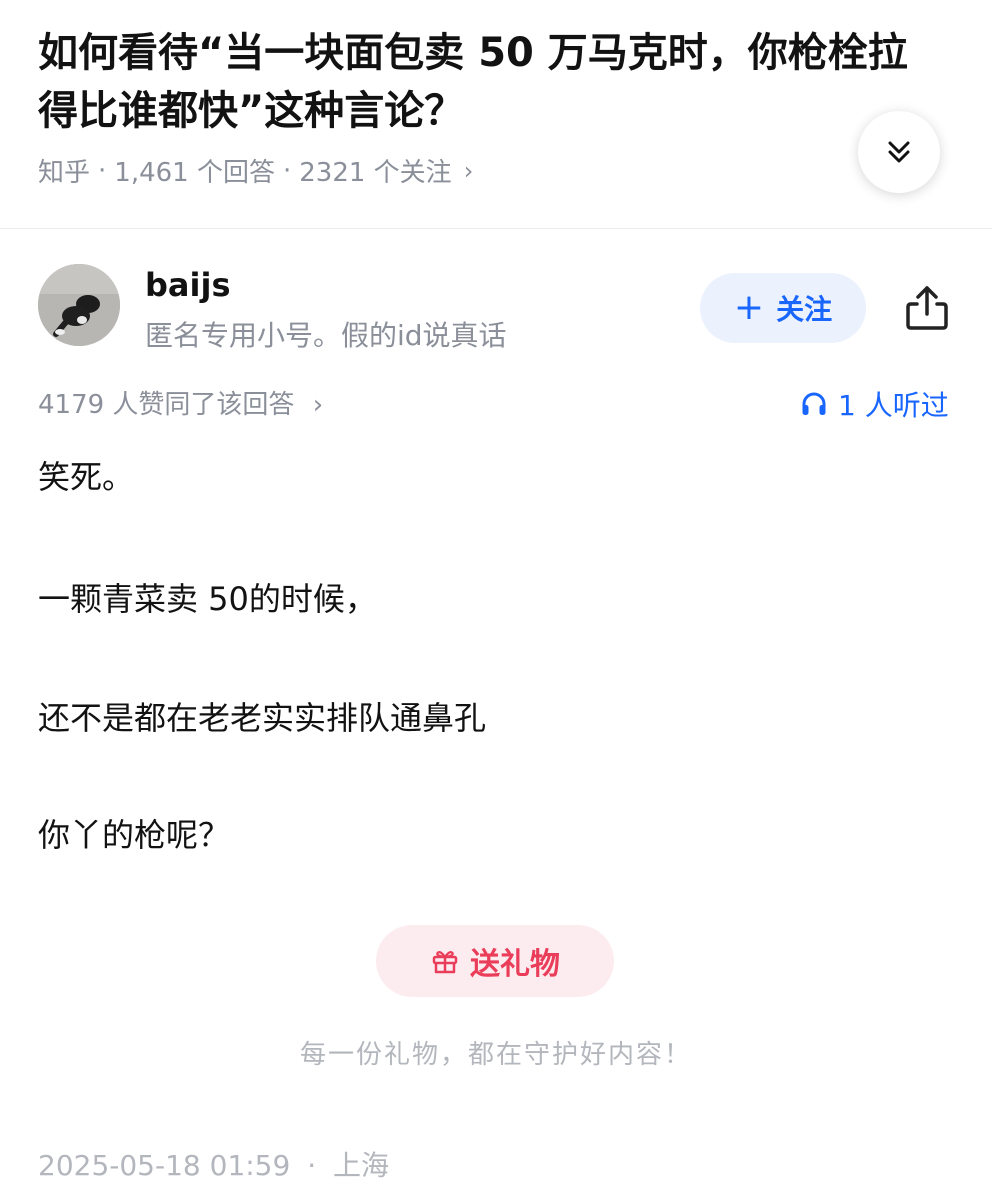 The height and width of the screenshot is (1200, 992). I want to click on answers-count: 1,461 个回答, so click(194, 173).